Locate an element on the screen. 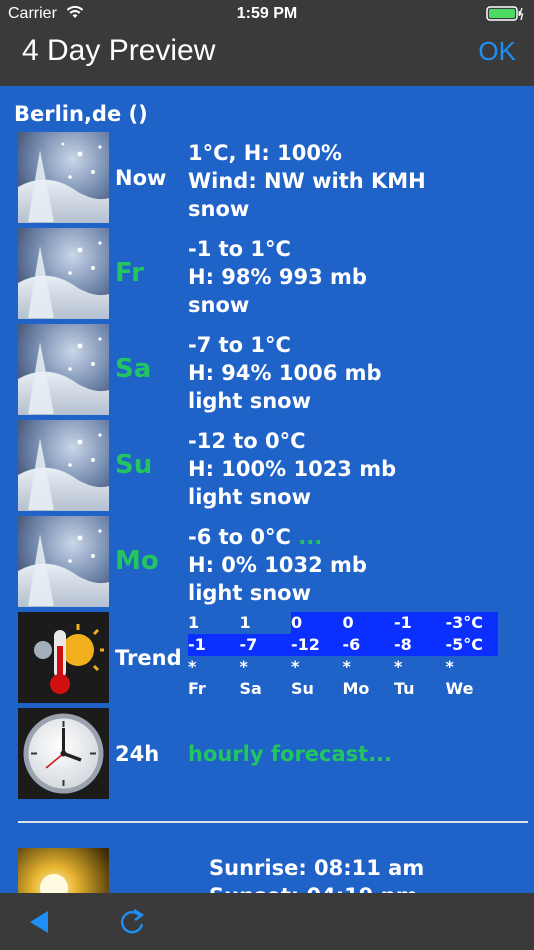 This screenshot has width=534, height=950. day-label: Now is located at coordinates (141, 178).